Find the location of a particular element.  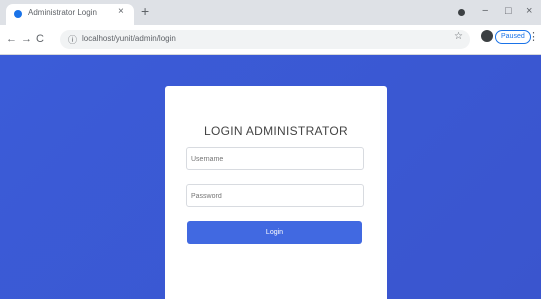

username-field is located at coordinates (275, 158).